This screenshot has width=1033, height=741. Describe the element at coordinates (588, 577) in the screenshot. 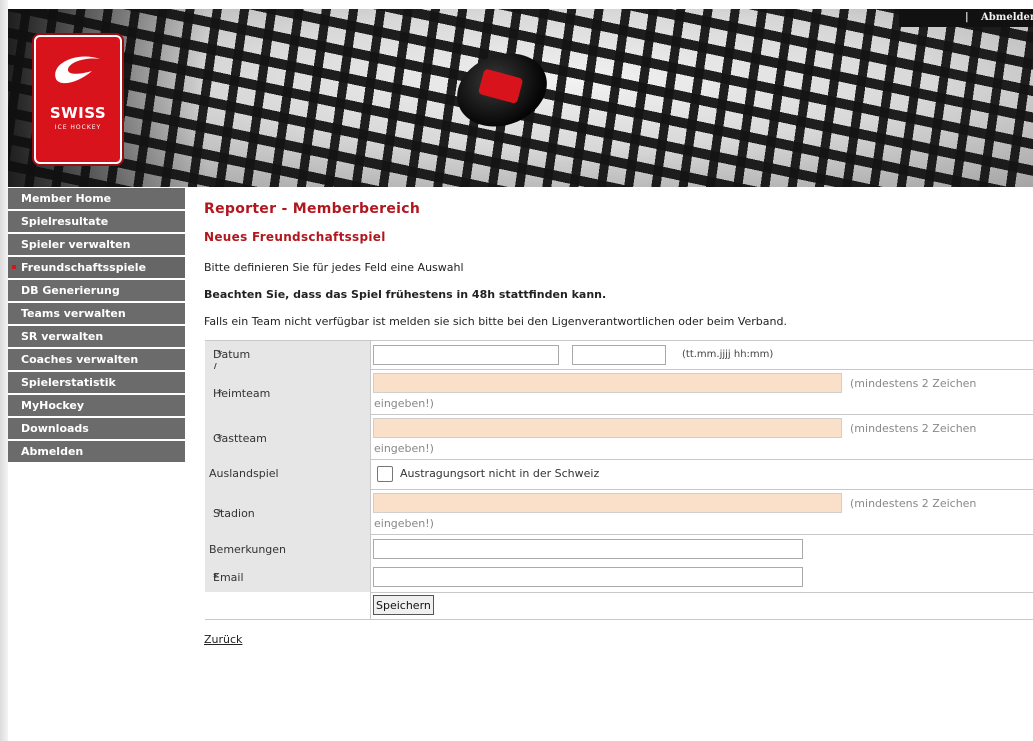

I see `email-input` at that location.